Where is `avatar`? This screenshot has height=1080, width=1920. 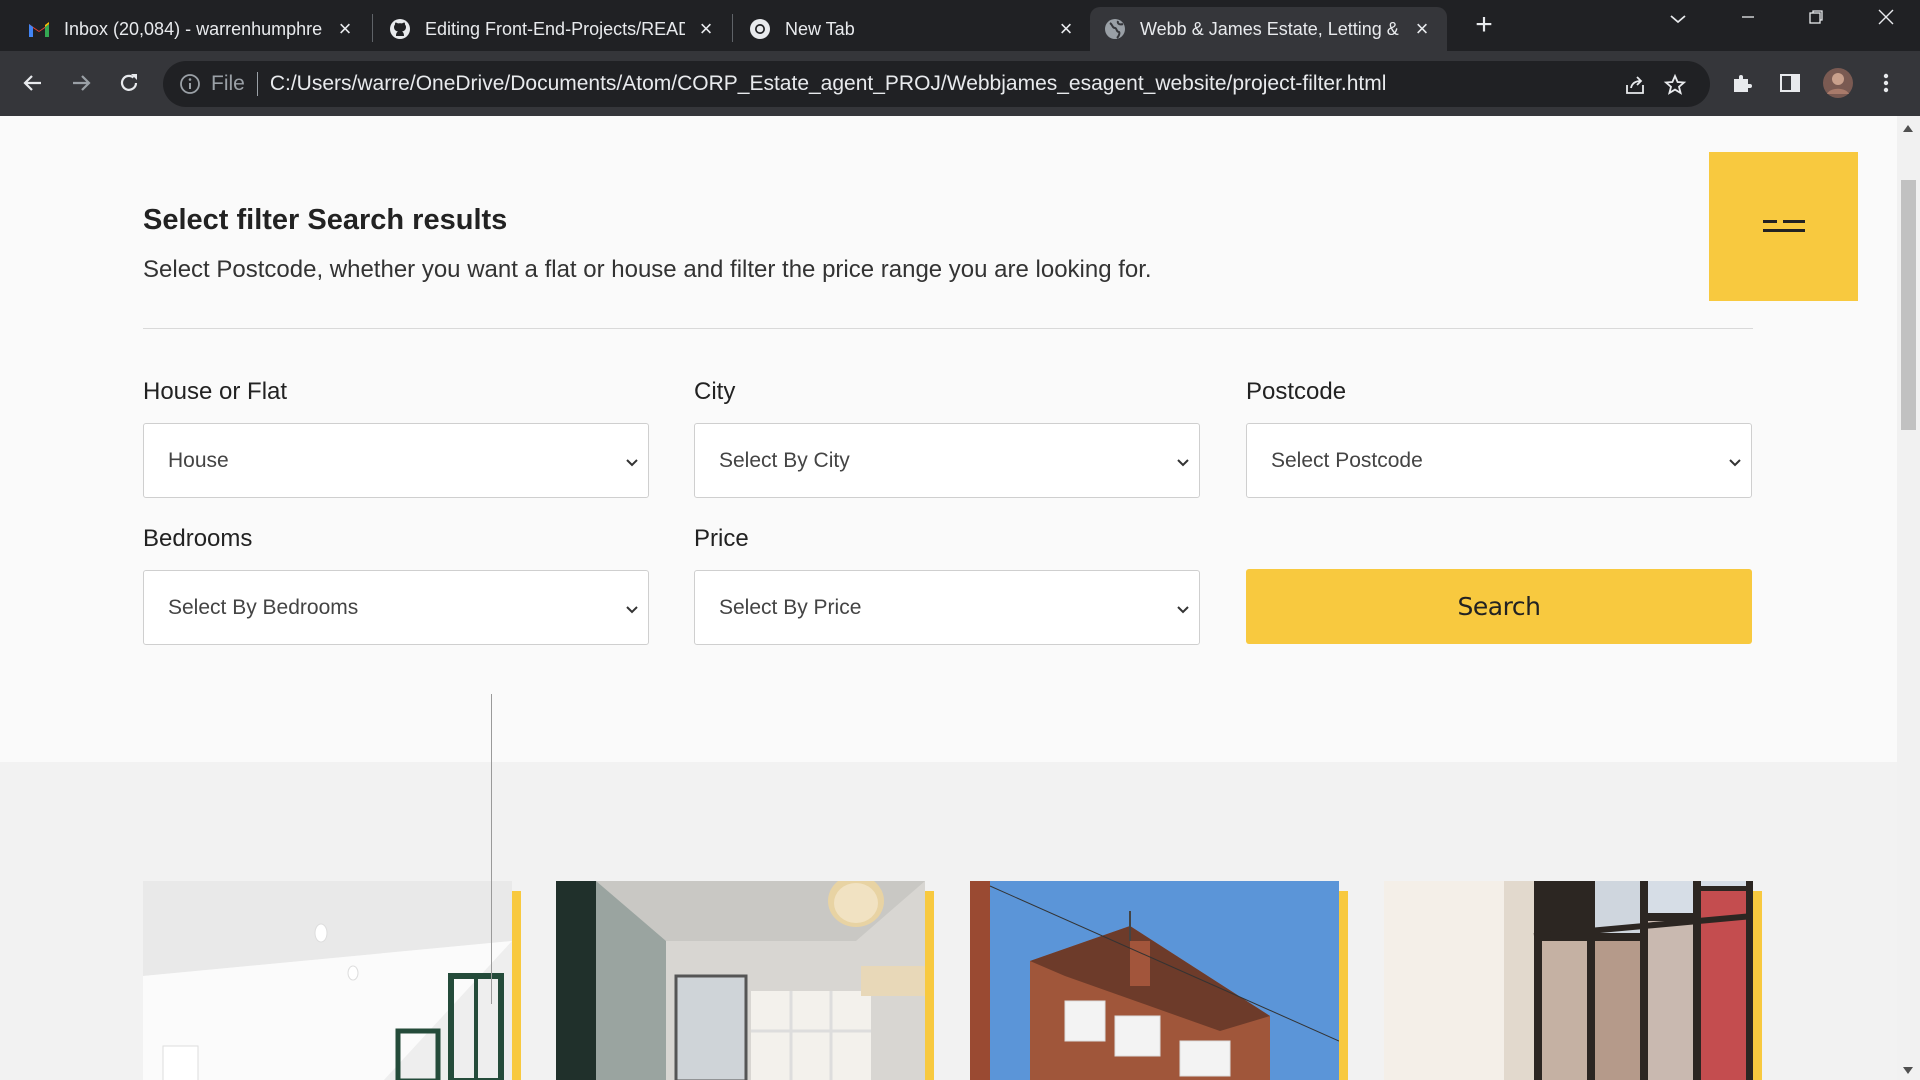 avatar is located at coordinates (1838, 83).